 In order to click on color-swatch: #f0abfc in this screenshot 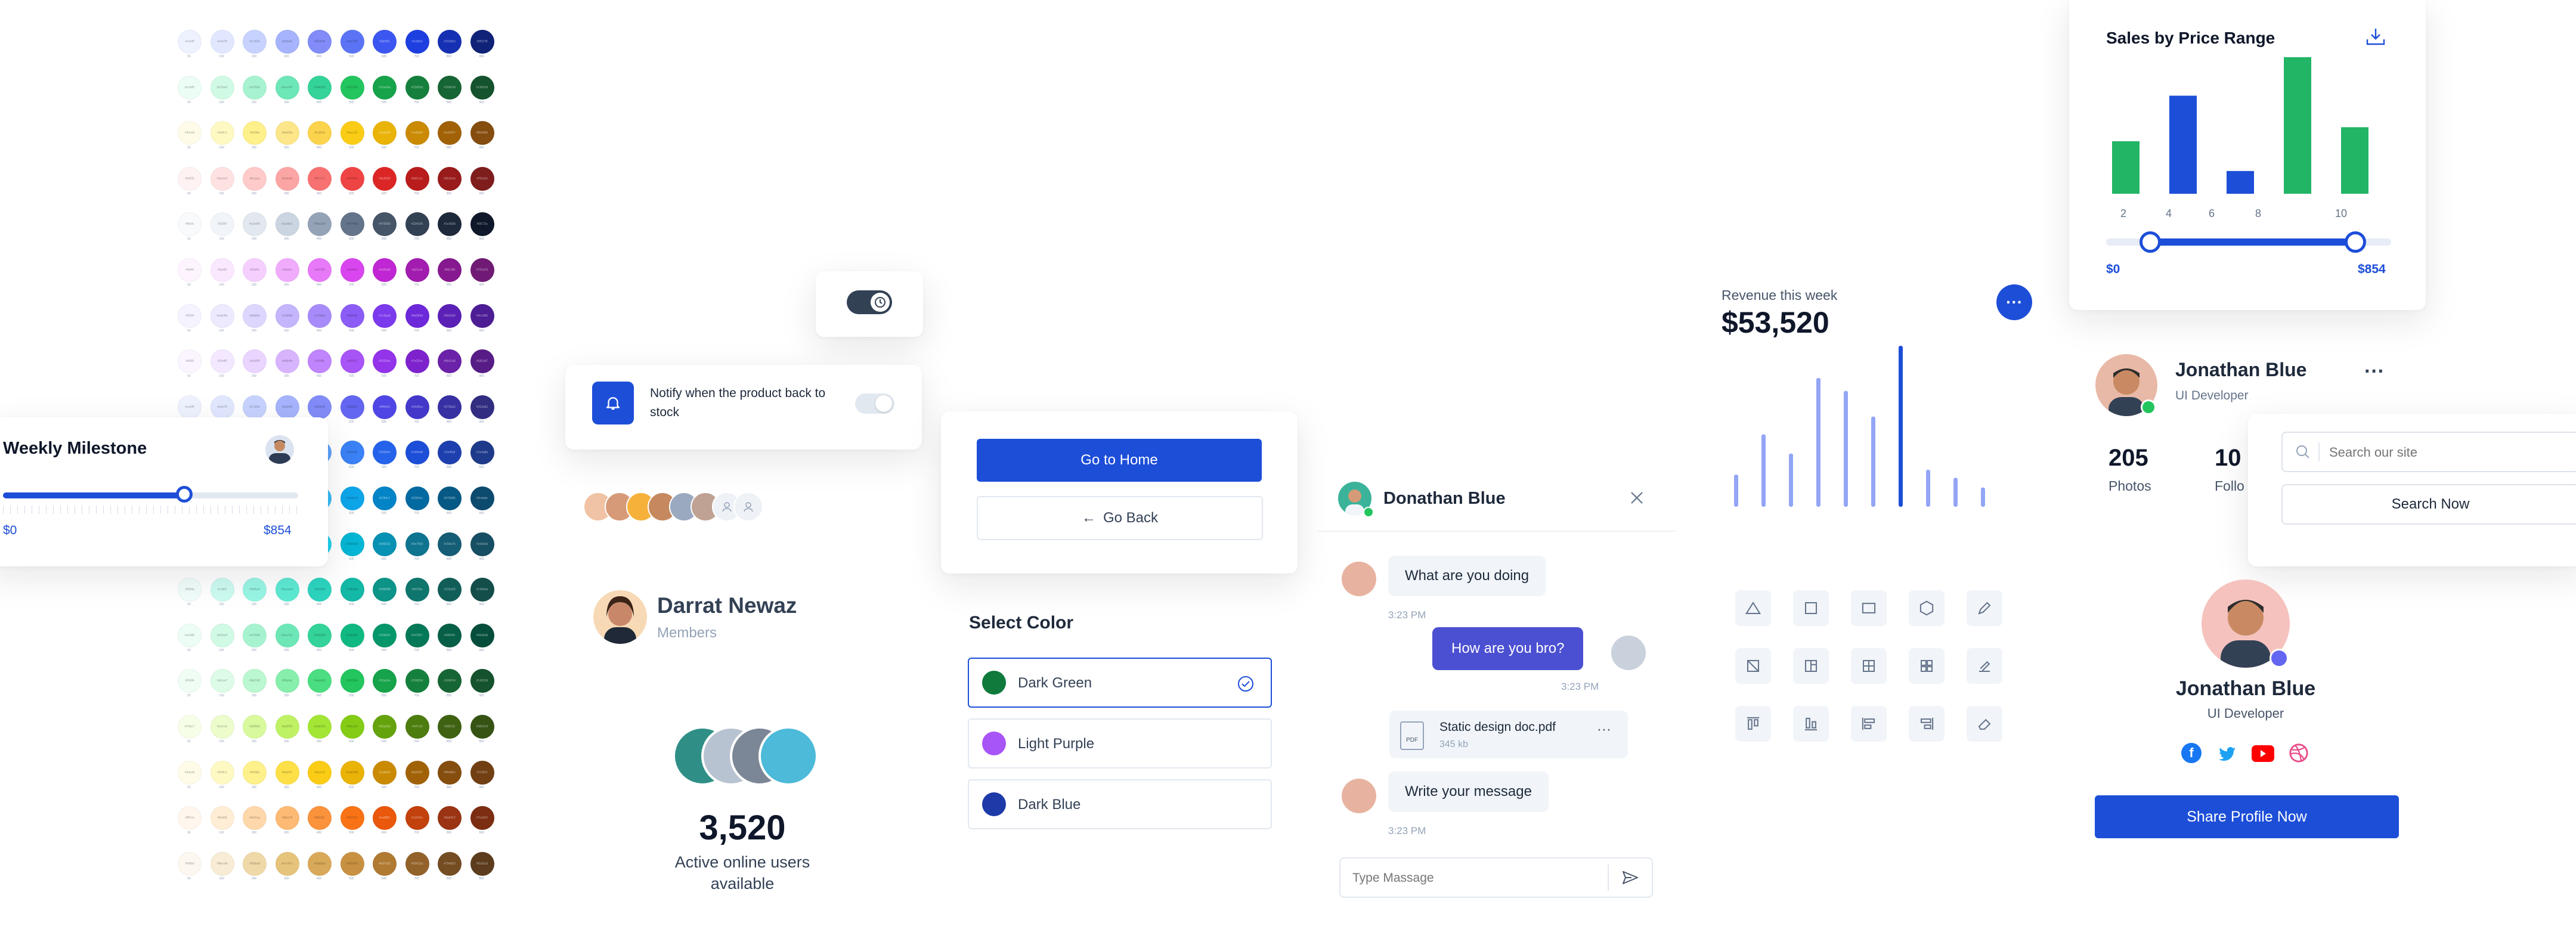, I will do `click(287, 270)`.